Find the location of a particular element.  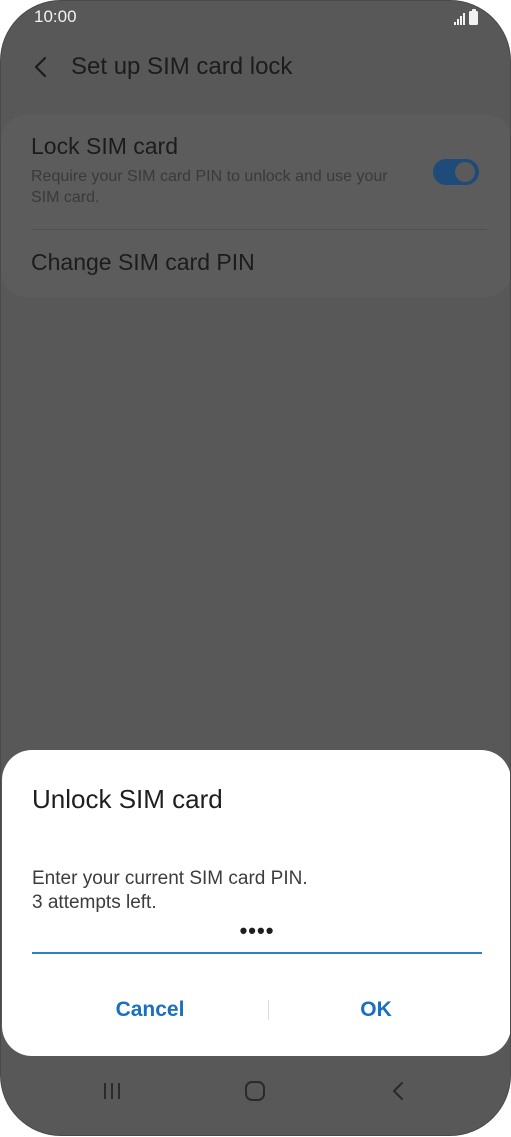

lock-sim-card-toggle is located at coordinates (456, 172).